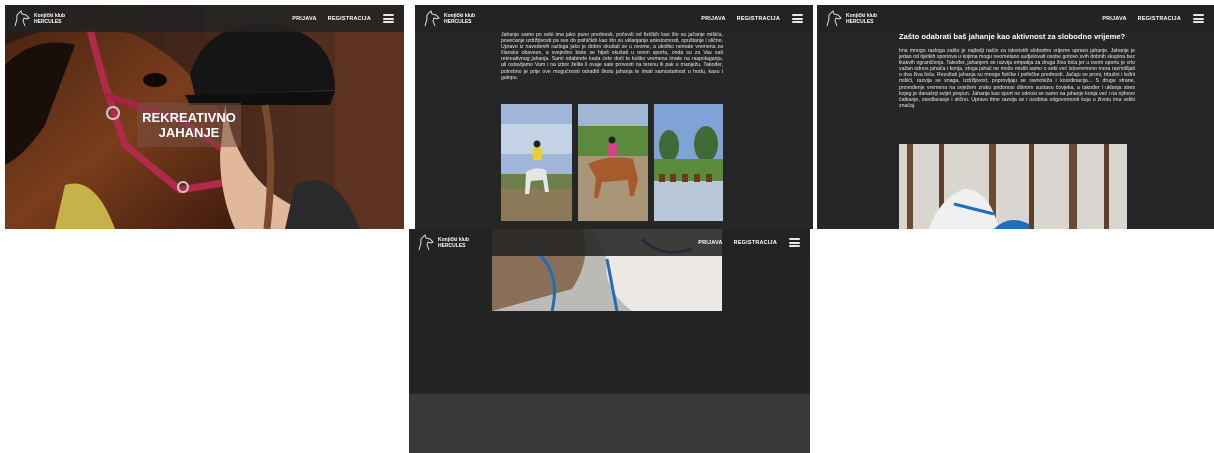 The width and height of the screenshot is (1214, 453). Describe the element at coordinates (609, 423) in the screenshot. I see `footer` at that location.